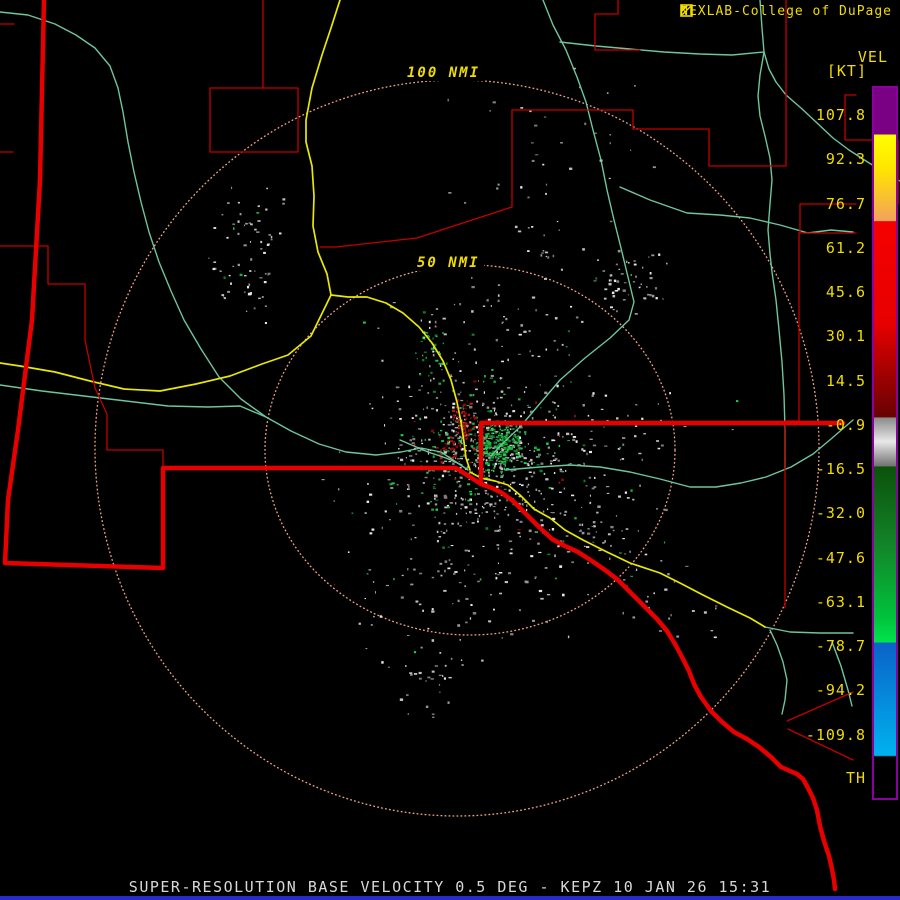 Image resolution: width=900 pixels, height=900 pixels. What do you see at coordinates (846, 71) in the screenshot?
I see `scale-unit-bracket-label: [KT]` at bounding box center [846, 71].